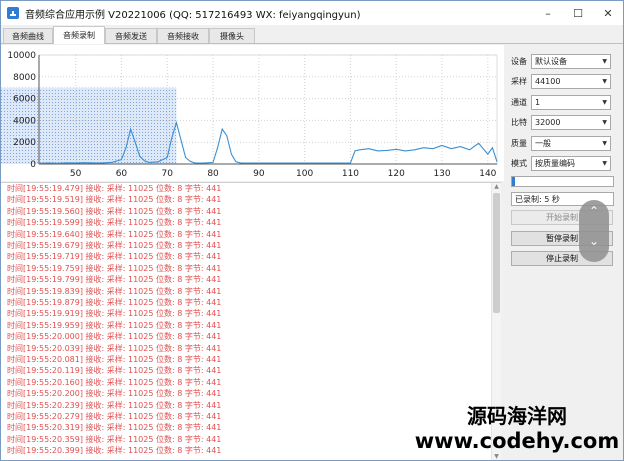 This screenshot has height=461, width=624. Describe the element at coordinates (168, 174) in the screenshot. I see `x-tick-label: 70` at that location.